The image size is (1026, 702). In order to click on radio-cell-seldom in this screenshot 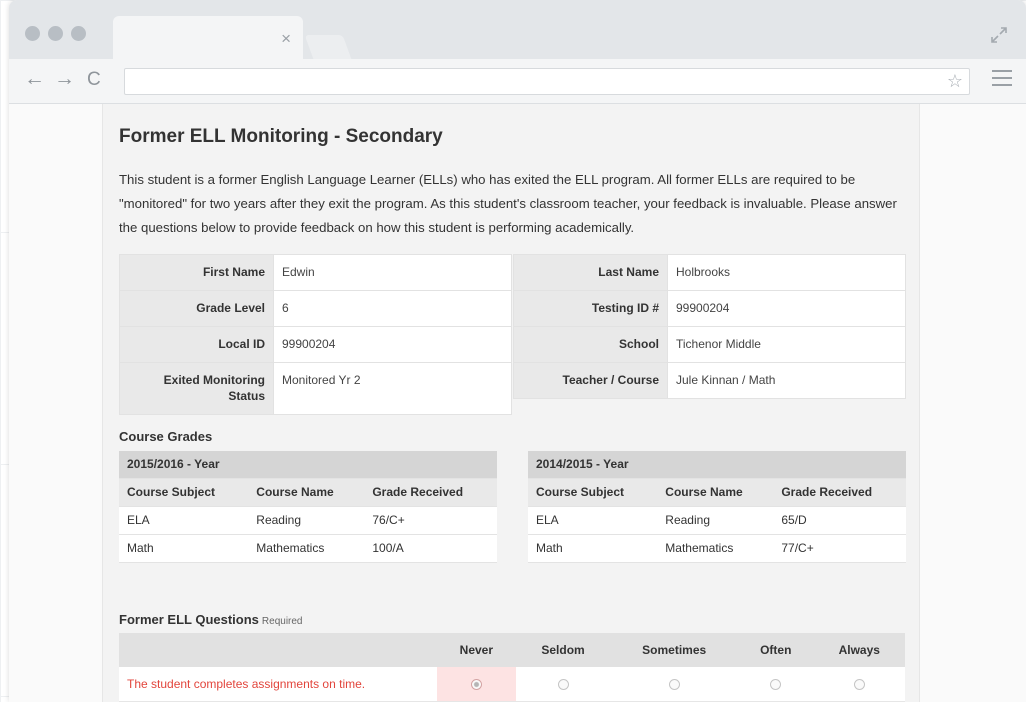, I will do `click(563, 684)`.